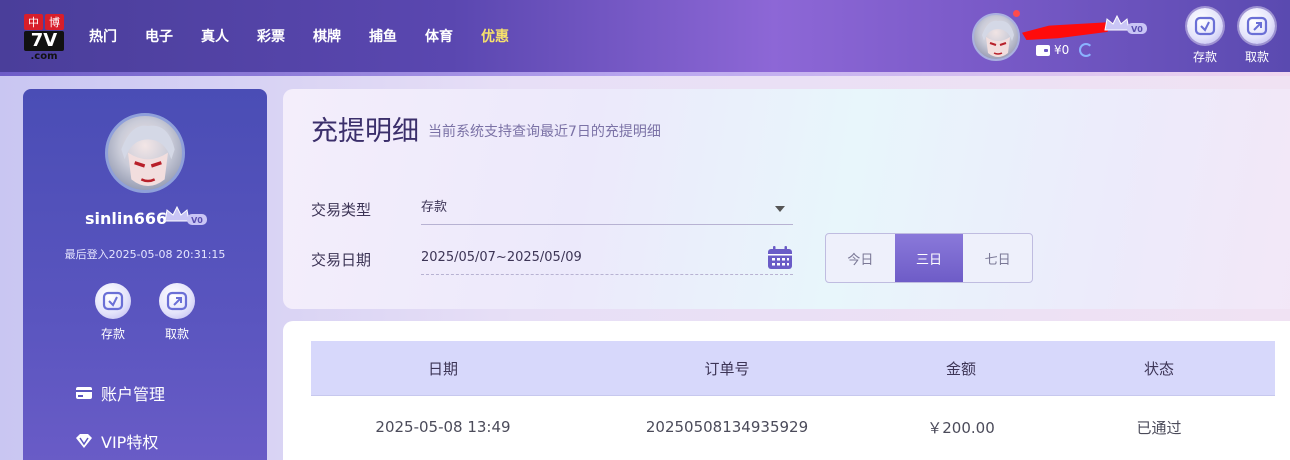 The width and height of the screenshot is (1290, 460). Describe the element at coordinates (130, 442) in the screenshot. I see `sidebar-item-label: VIP特权` at that location.